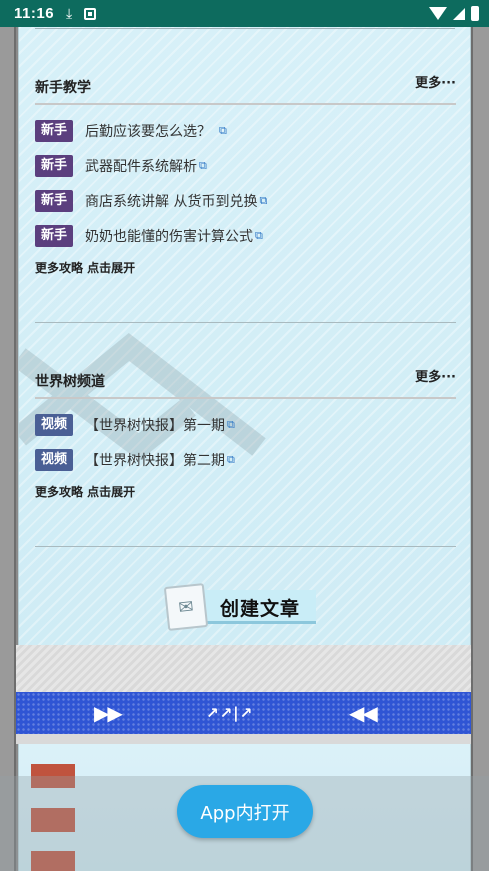 This screenshot has height=871, width=489. Describe the element at coordinates (245, 424) in the screenshot. I see `list-item: 视频 【世界树快报】第一期 ⧉` at that location.